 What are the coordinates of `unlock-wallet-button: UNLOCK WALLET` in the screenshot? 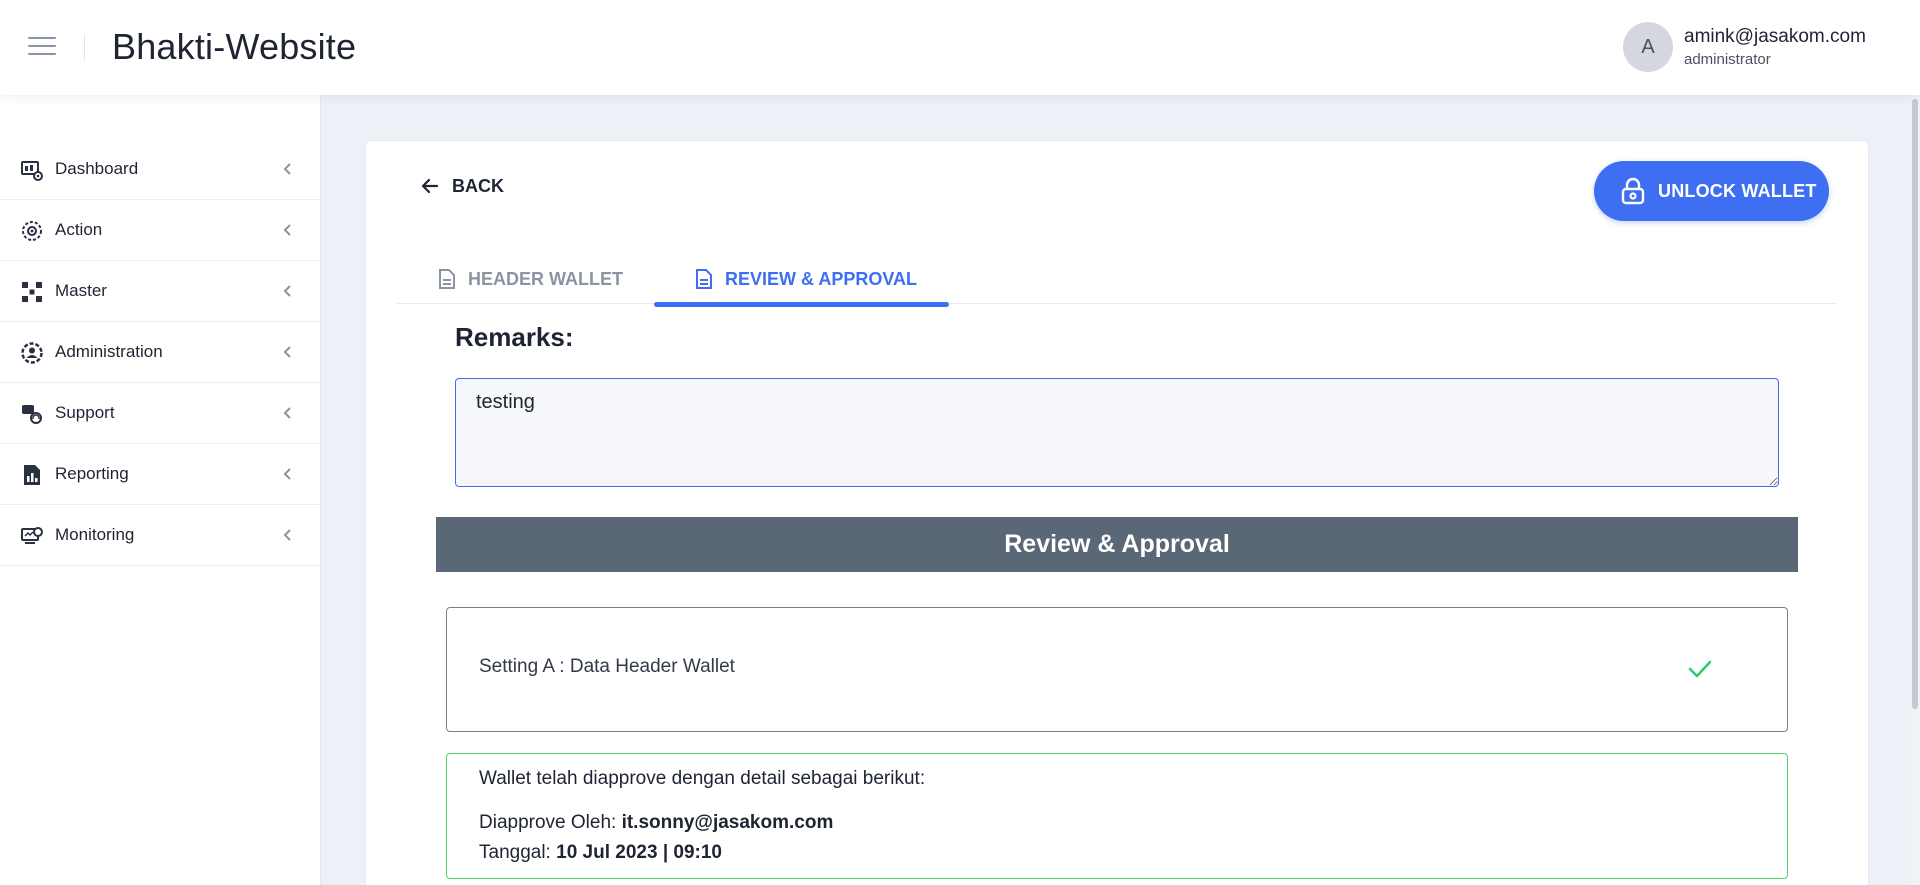 It's located at (1711, 191).